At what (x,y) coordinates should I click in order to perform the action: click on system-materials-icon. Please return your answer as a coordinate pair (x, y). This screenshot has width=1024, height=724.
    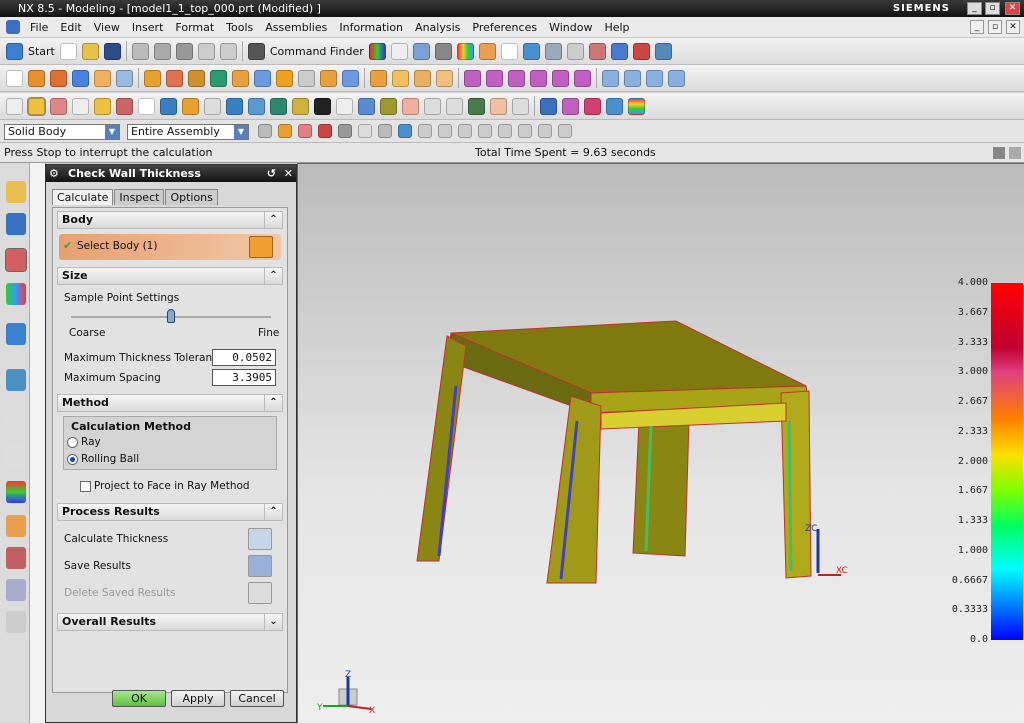
    Looking at the image, I should click on (16, 456).